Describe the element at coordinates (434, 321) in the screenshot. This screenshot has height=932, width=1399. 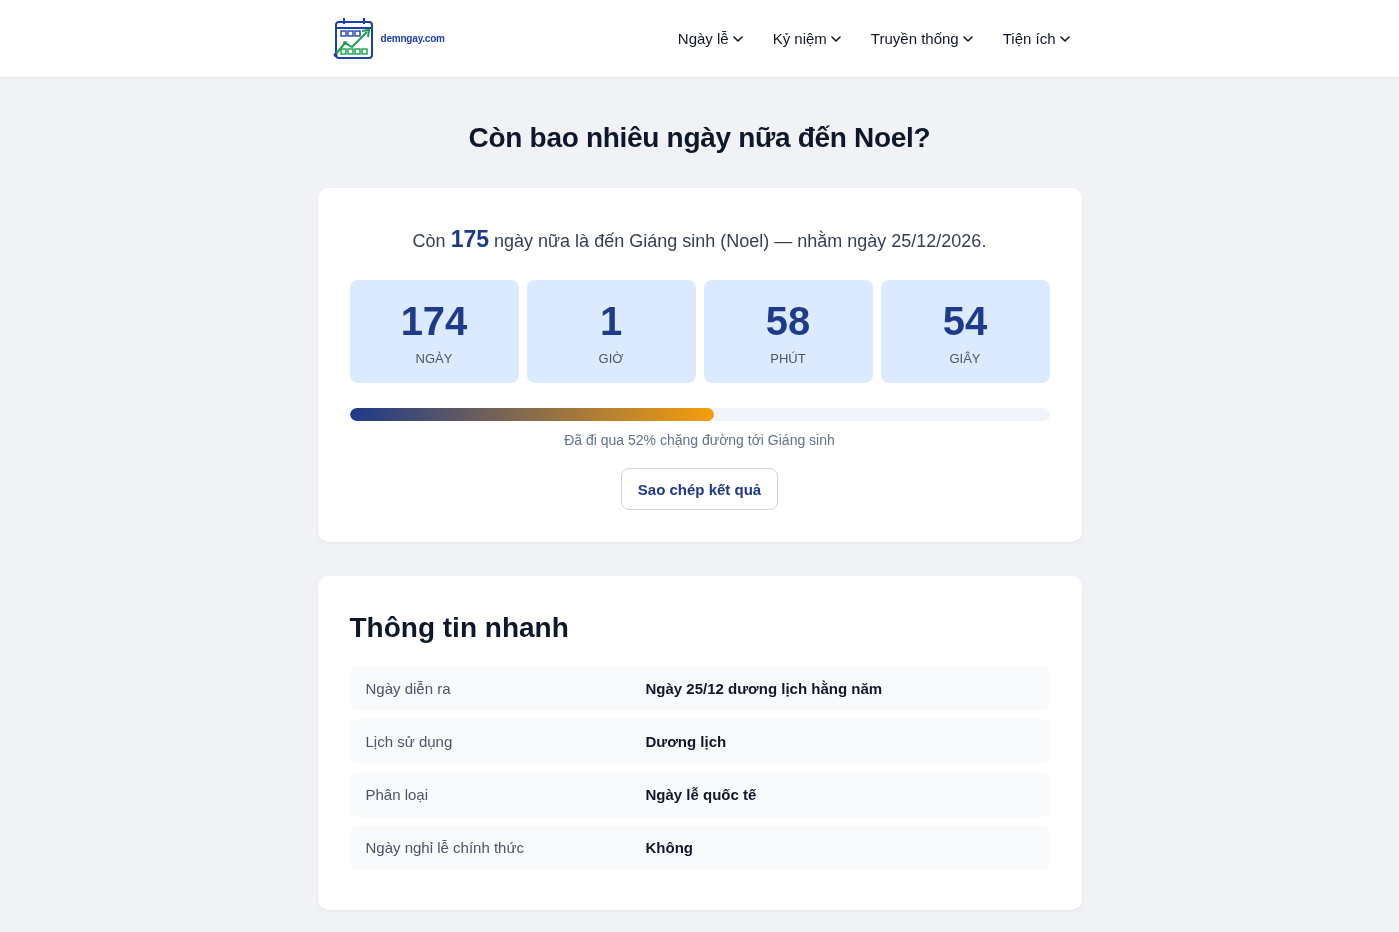
I see `countdown-value: 174` at that location.